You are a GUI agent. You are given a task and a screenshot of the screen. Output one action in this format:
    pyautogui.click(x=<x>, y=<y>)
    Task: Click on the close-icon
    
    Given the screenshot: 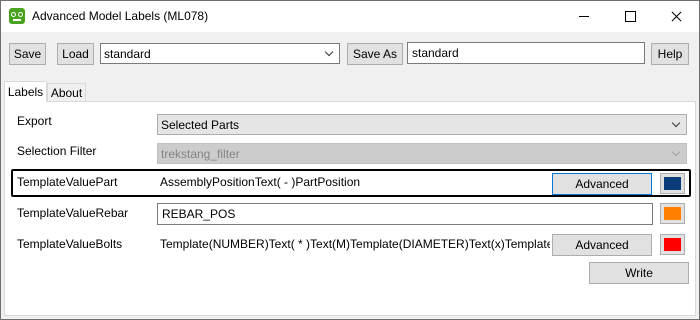 What is the action you would take?
    pyautogui.click(x=676, y=16)
    